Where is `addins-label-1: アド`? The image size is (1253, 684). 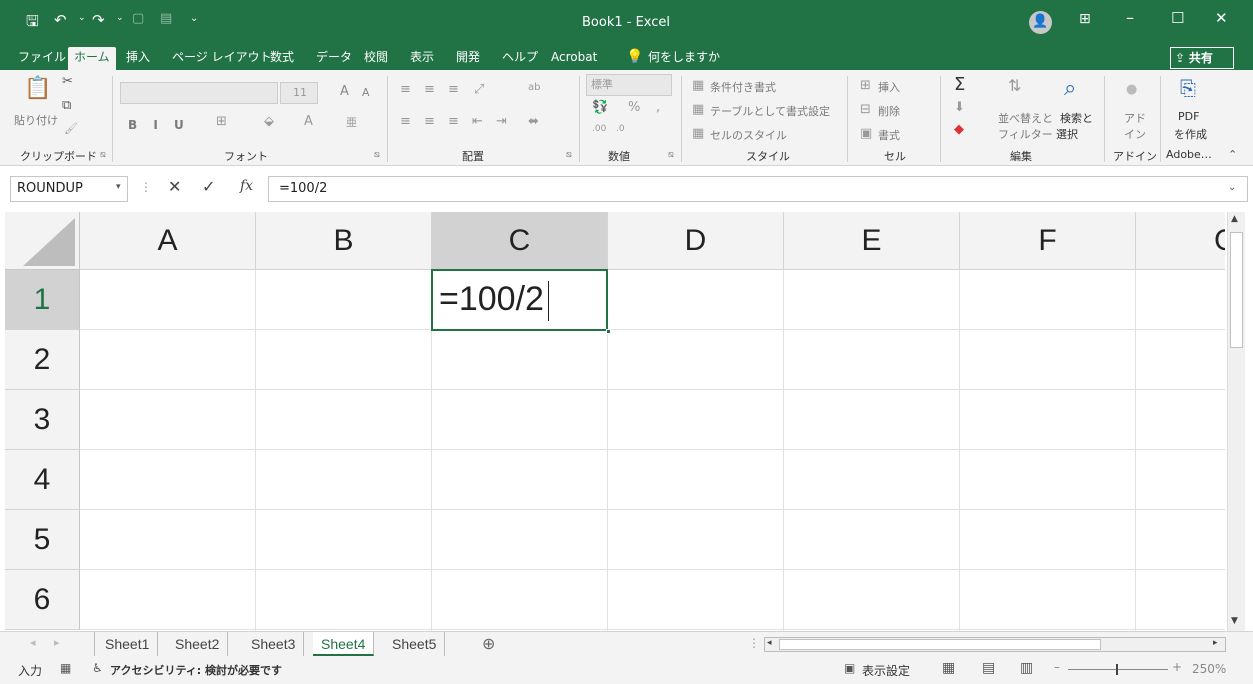
addins-label-1: アド is located at coordinates (1135, 118).